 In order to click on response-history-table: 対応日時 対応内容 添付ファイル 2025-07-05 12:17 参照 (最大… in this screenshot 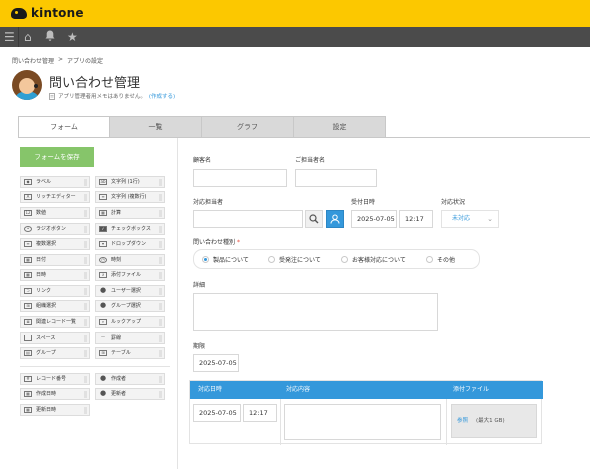, I will do `click(366, 412)`.